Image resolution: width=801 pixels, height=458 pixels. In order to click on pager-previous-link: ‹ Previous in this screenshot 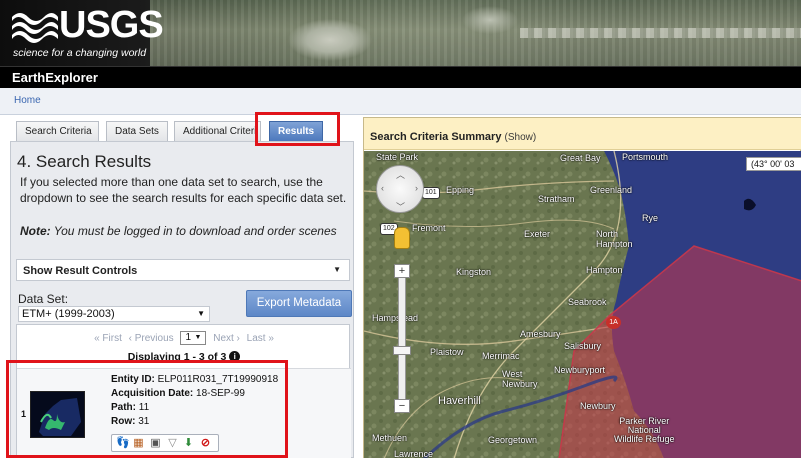, I will do `click(151, 338)`.